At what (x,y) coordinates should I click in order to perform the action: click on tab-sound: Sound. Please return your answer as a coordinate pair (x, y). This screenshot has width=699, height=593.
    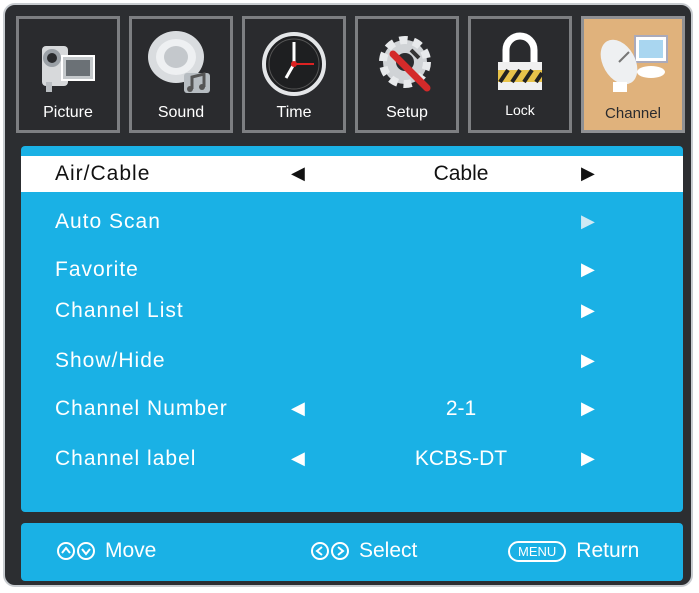
    Looking at the image, I should click on (181, 74).